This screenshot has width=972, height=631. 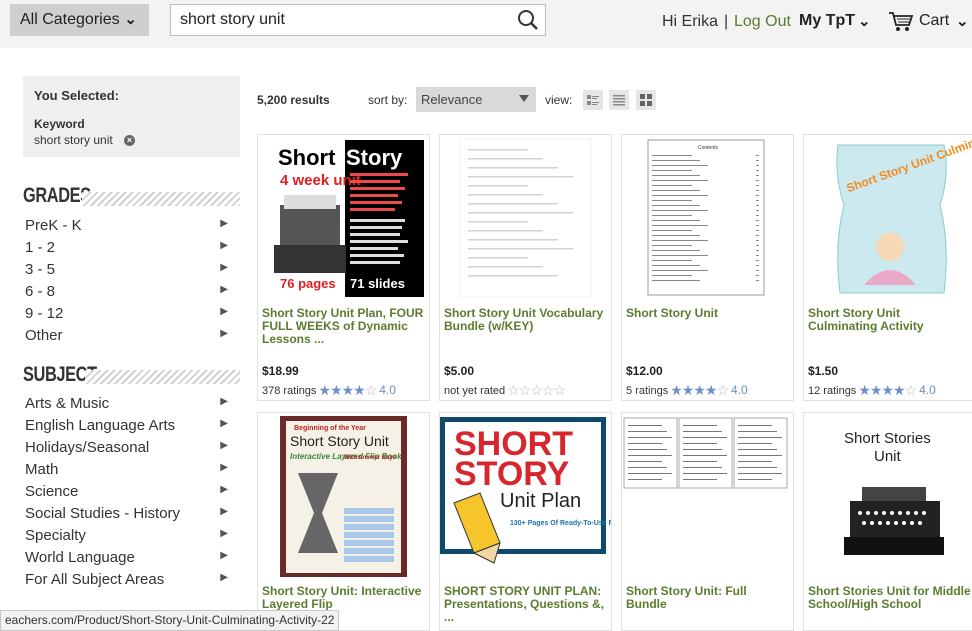 I want to click on subject-filter-item: World Language ▶, so click(x=127, y=557).